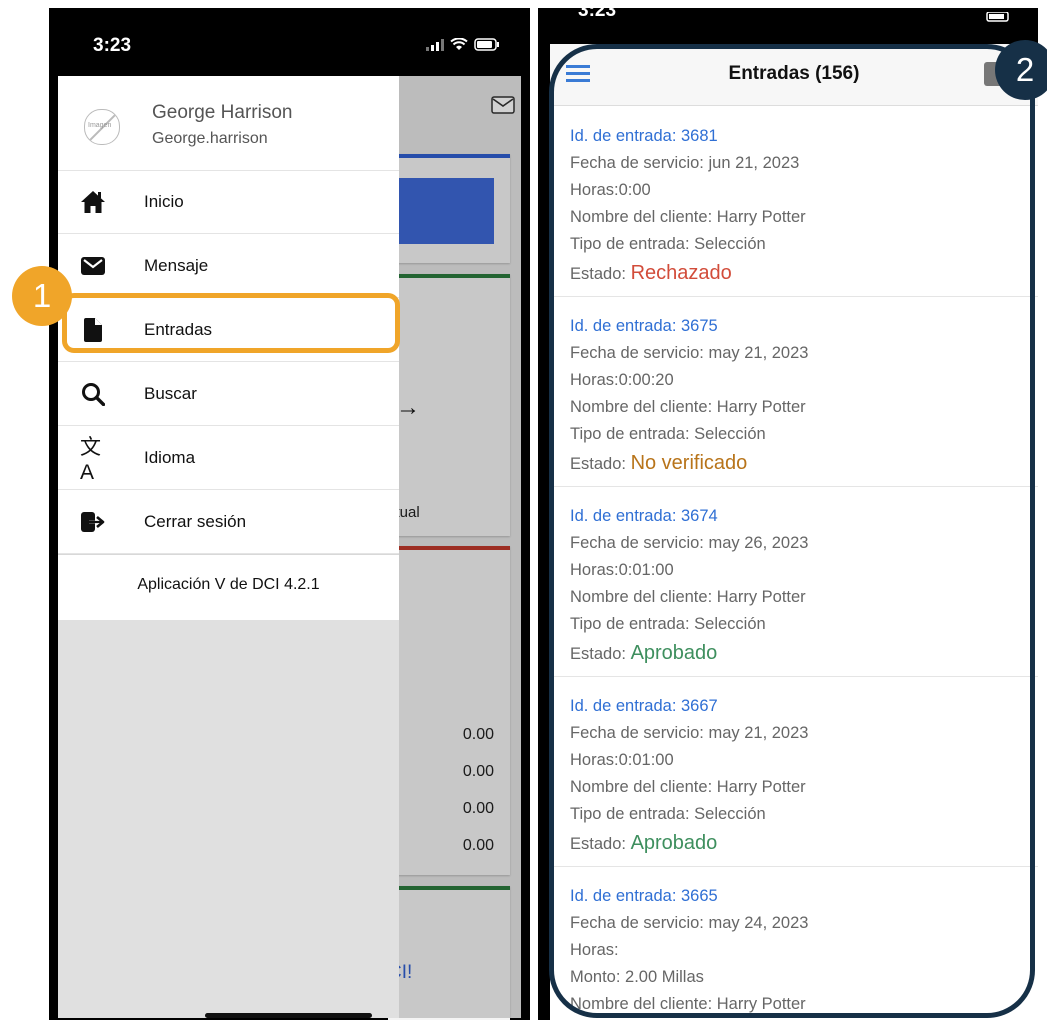  I want to click on highlight-entradas, so click(231, 323).